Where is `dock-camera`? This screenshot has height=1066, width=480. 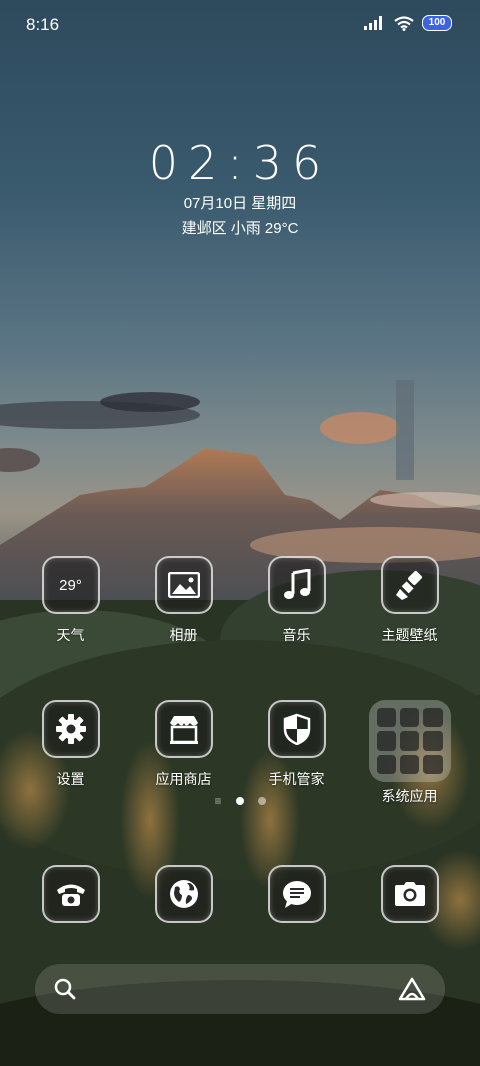
dock-camera is located at coordinates (410, 894).